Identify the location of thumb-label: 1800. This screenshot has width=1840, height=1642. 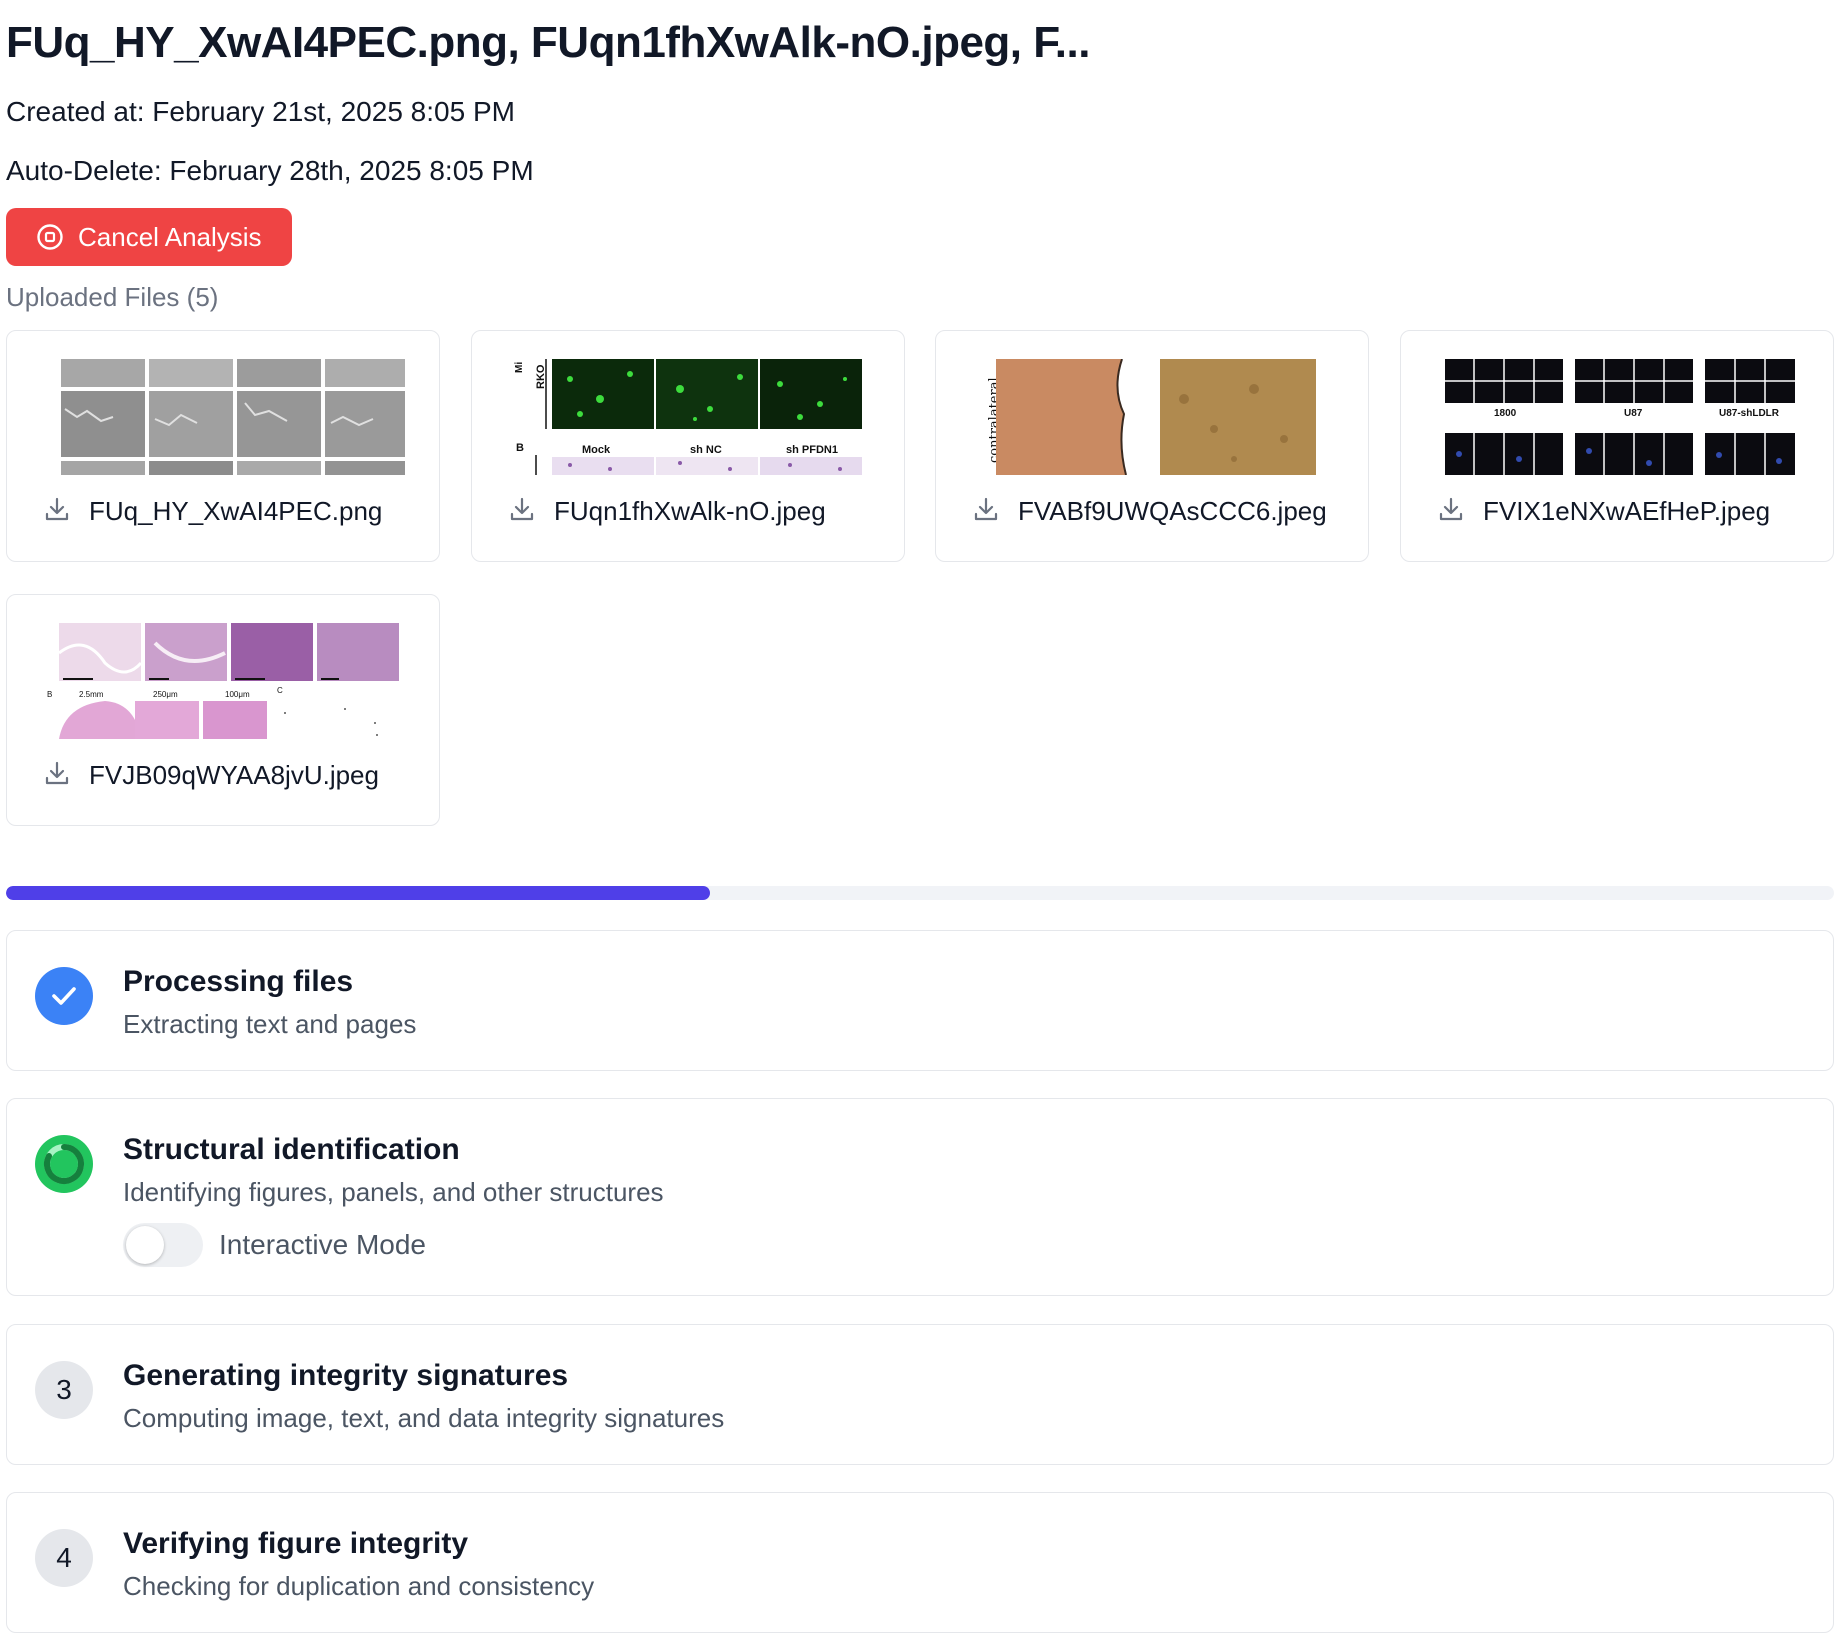
(1505, 413).